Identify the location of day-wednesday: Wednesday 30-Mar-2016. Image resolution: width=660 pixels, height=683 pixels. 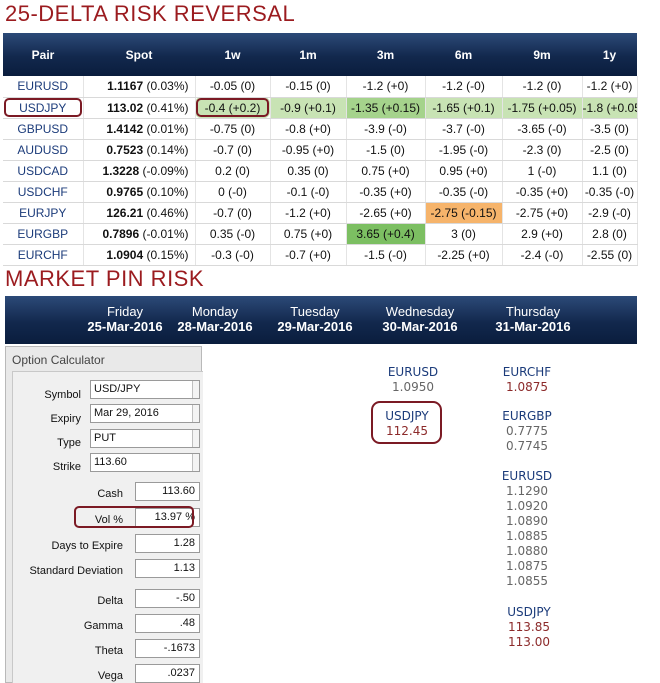
(420, 319).